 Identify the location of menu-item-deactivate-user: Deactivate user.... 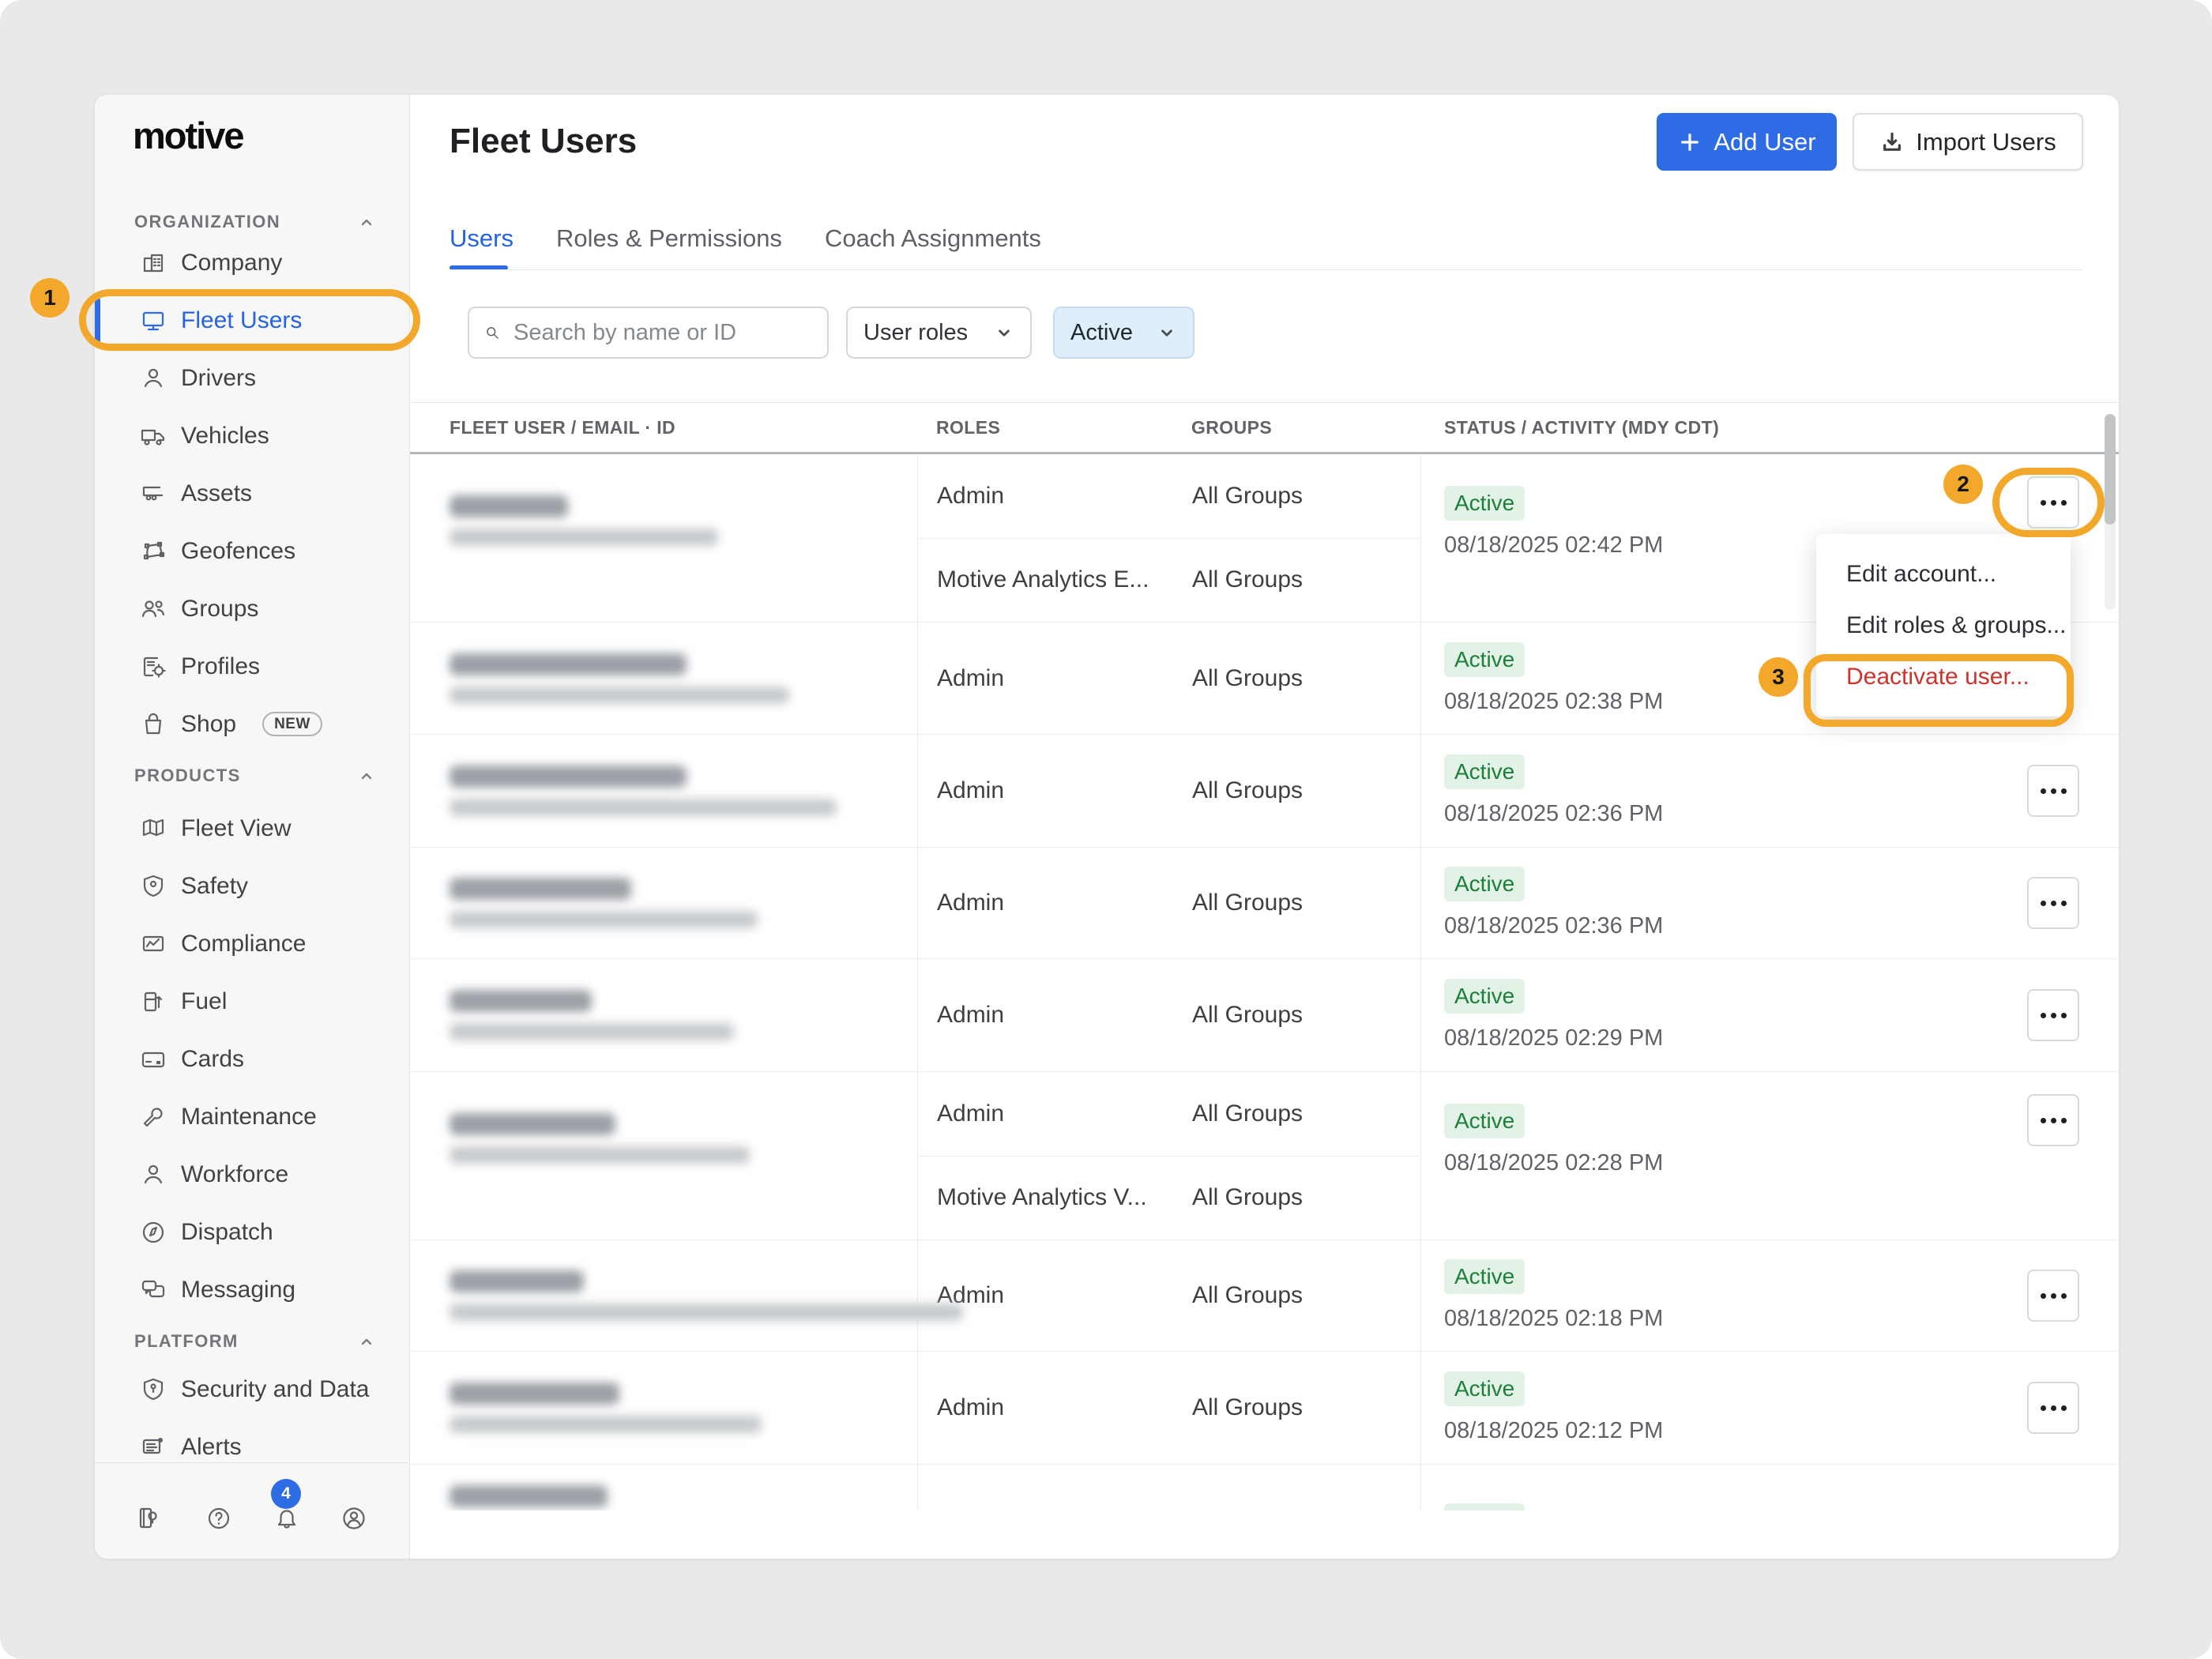
(1944, 677).